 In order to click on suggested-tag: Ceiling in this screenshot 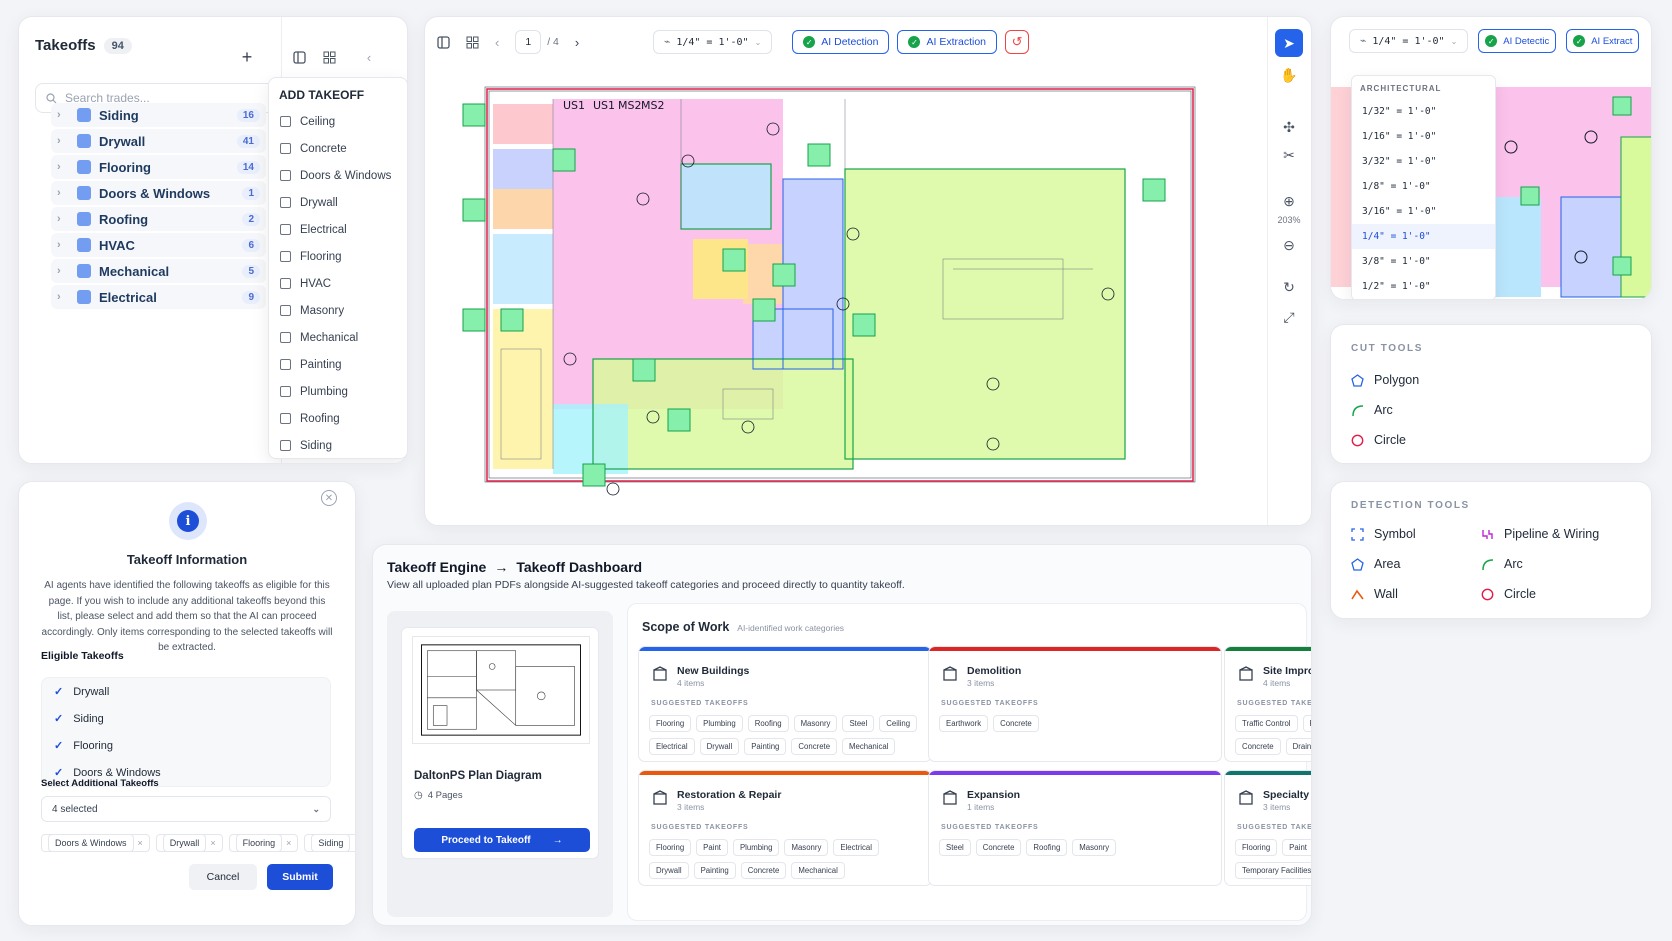, I will do `click(898, 723)`.